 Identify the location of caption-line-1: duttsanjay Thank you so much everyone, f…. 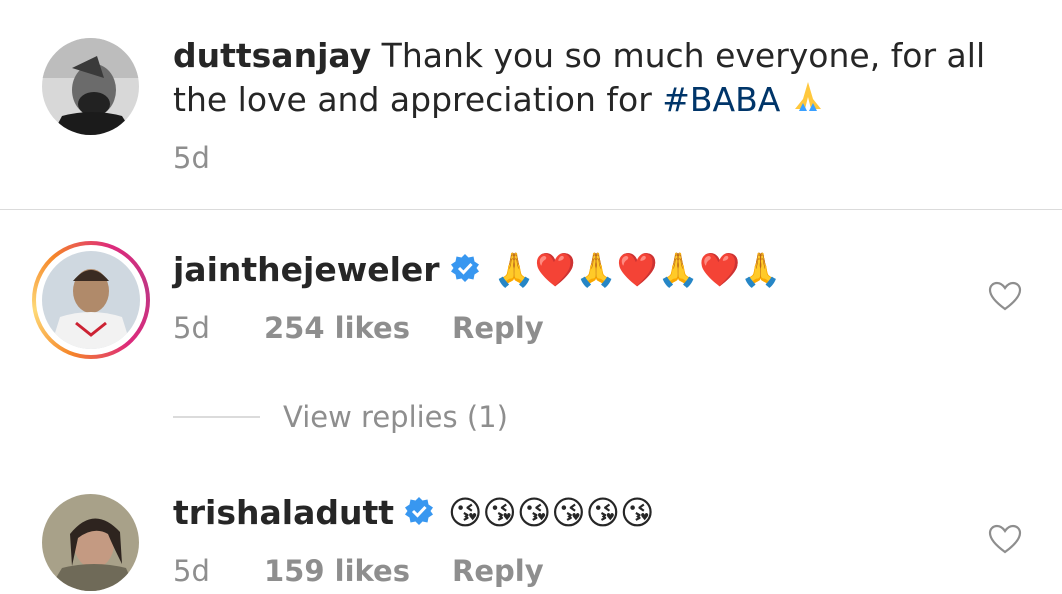
(579, 56).